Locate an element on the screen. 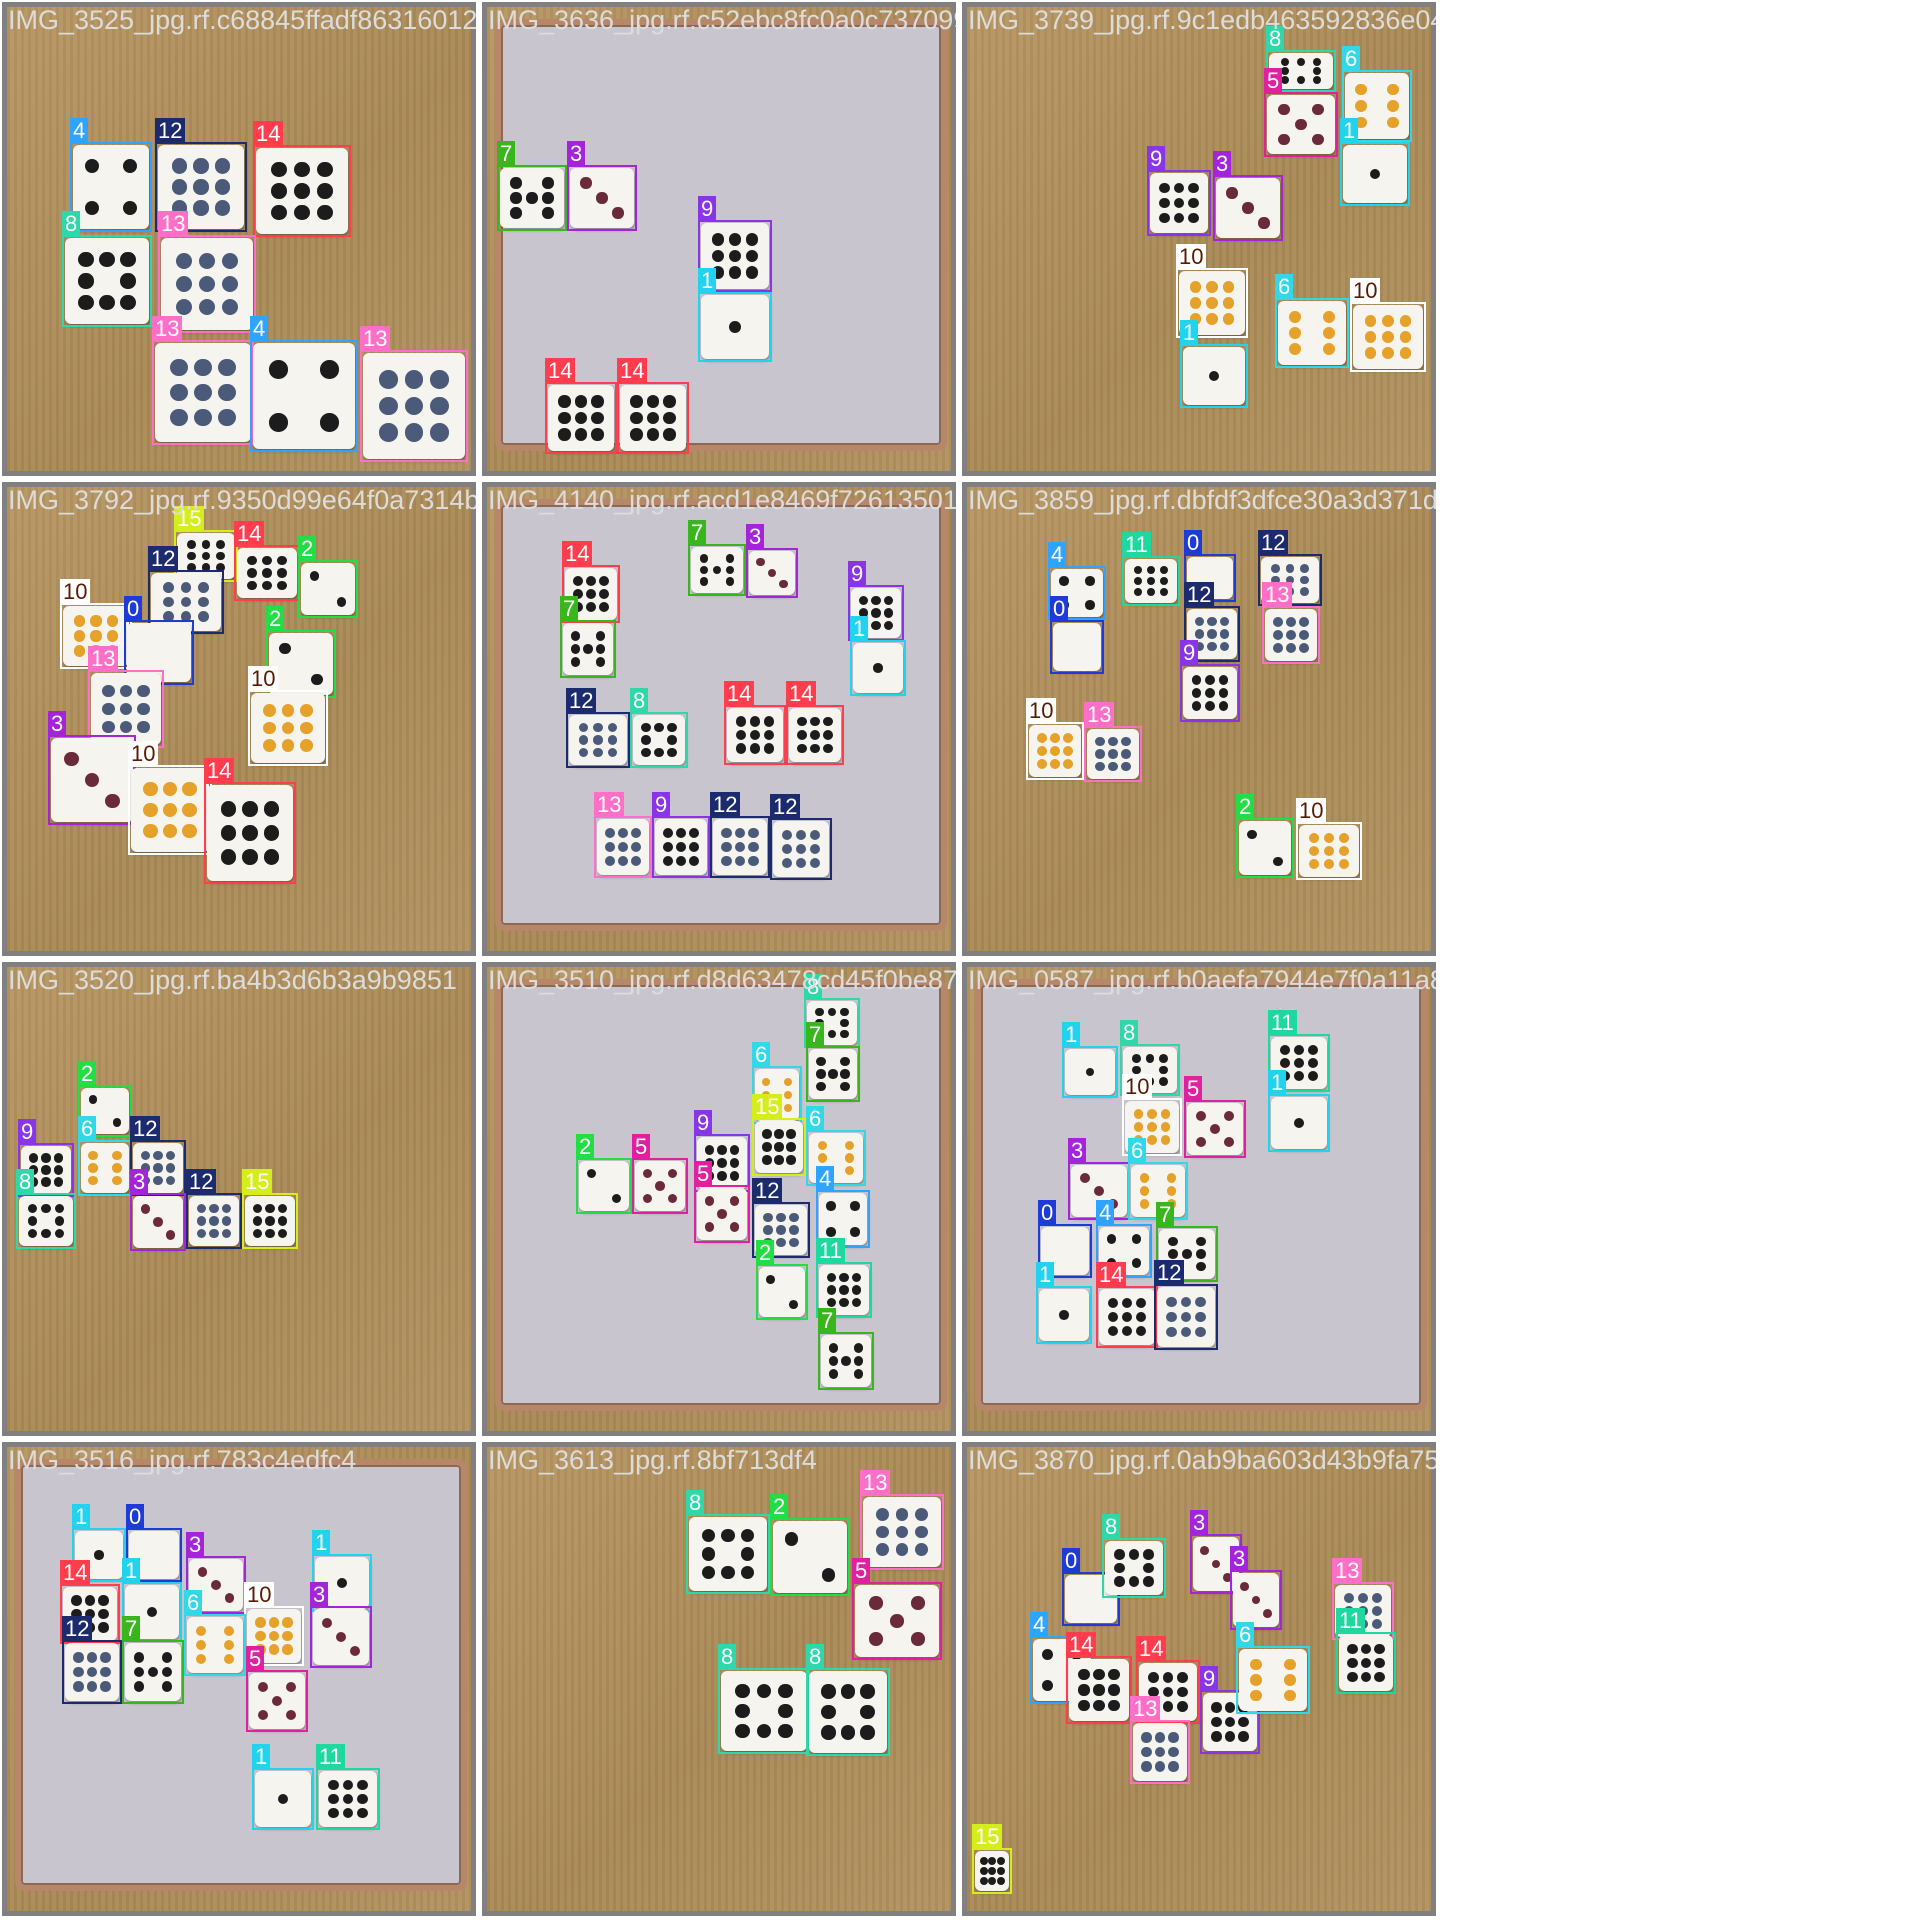  image-panel: 8 2 13 5 8 8 IMG_3613_jpg.rf.8bf713df4 is located at coordinates (719, 1679).